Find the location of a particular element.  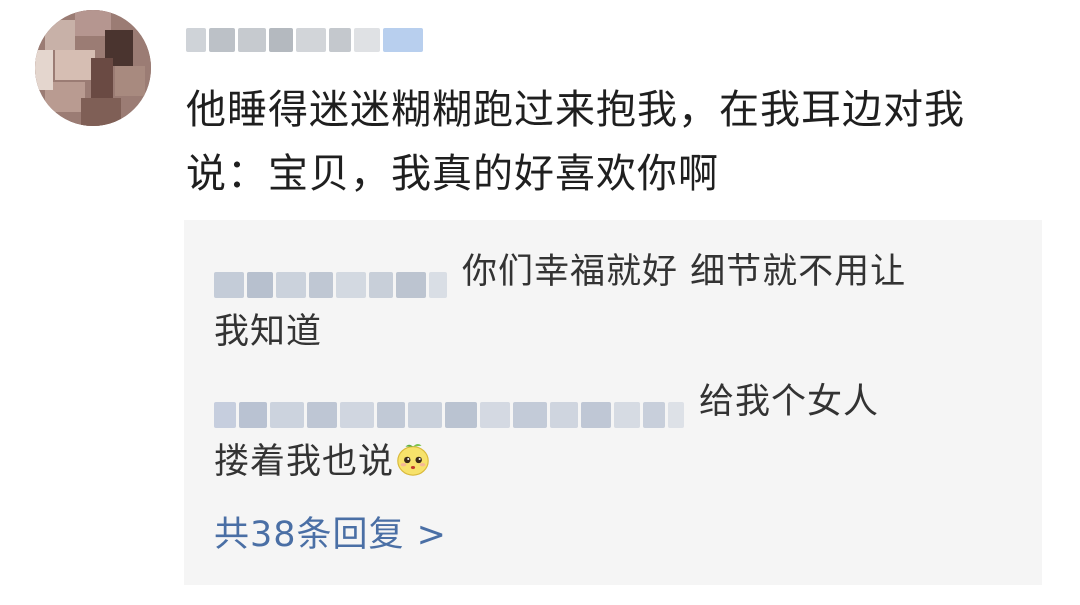

reply-text: 给我个女人 is located at coordinates (789, 402).